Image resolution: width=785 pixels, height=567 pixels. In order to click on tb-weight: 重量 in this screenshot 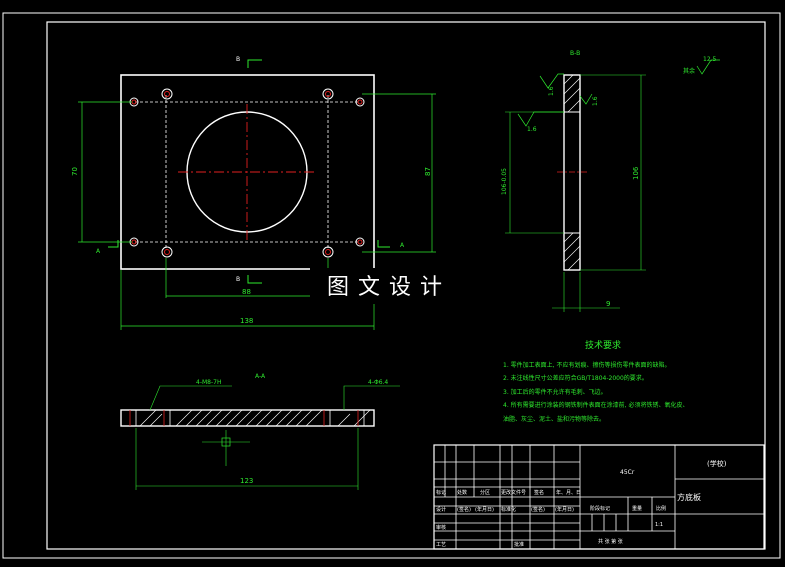, I will do `click(637, 508)`.